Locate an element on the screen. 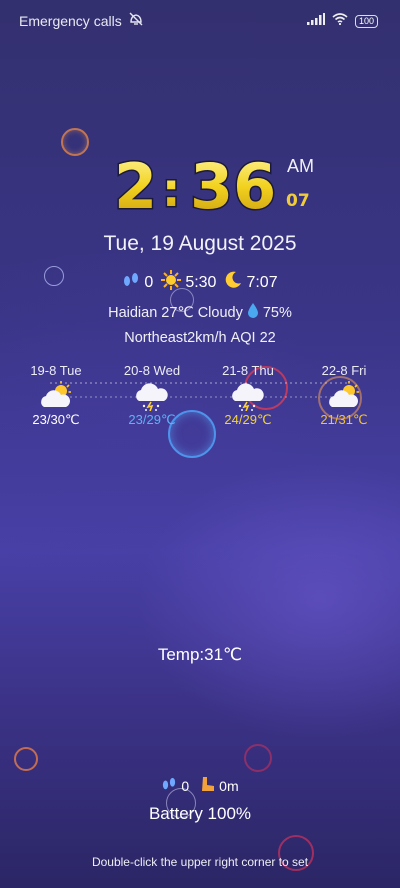  wind-direction: Northeast is located at coordinates (156, 338).